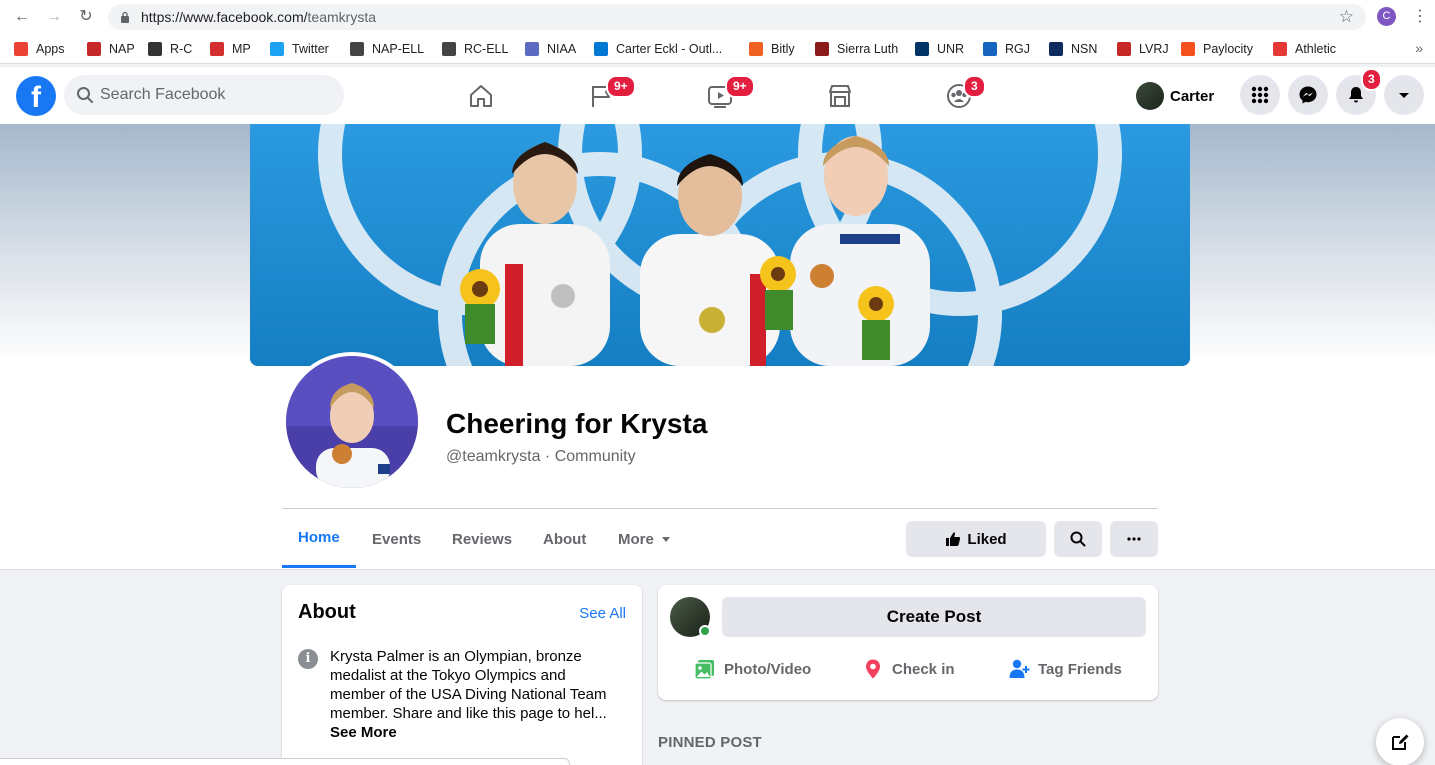 This screenshot has width=1435, height=765. What do you see at coordinates (1400, 741) in the screenshot?
I see `new-message-button` at bounding box center [1400, 741].